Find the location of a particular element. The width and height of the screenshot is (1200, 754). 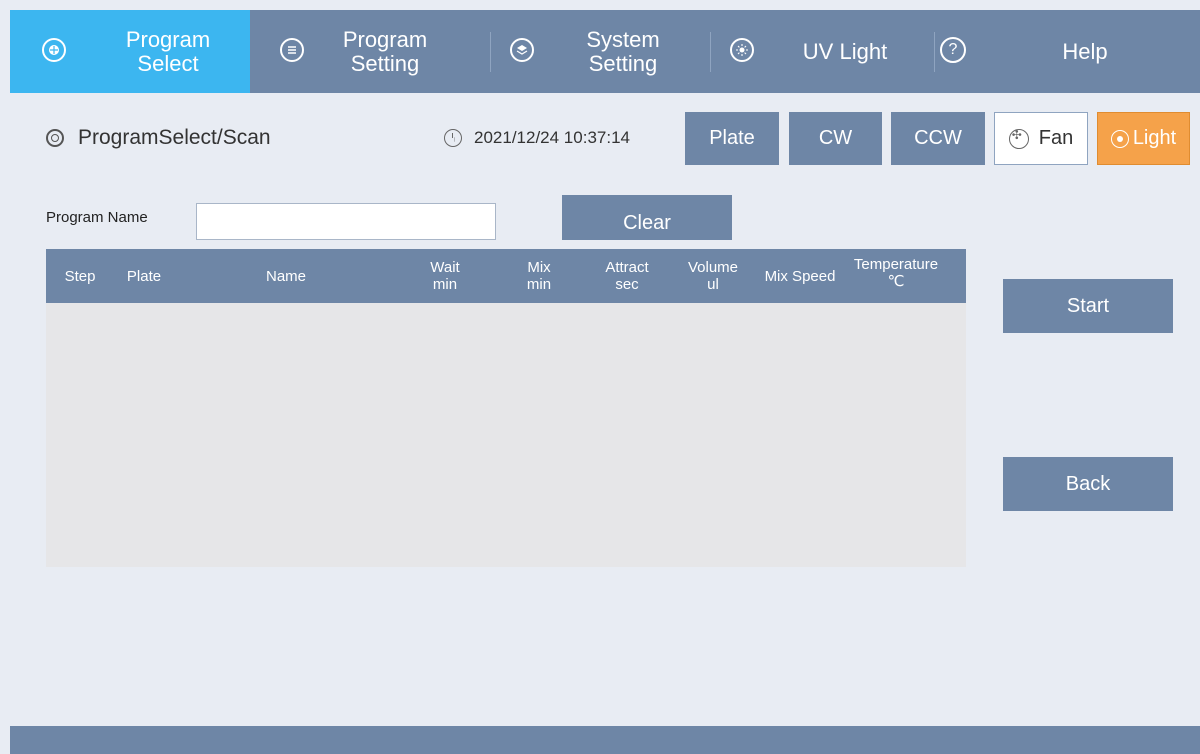

light-button-label: Light is located at coordinates (1154, 138).